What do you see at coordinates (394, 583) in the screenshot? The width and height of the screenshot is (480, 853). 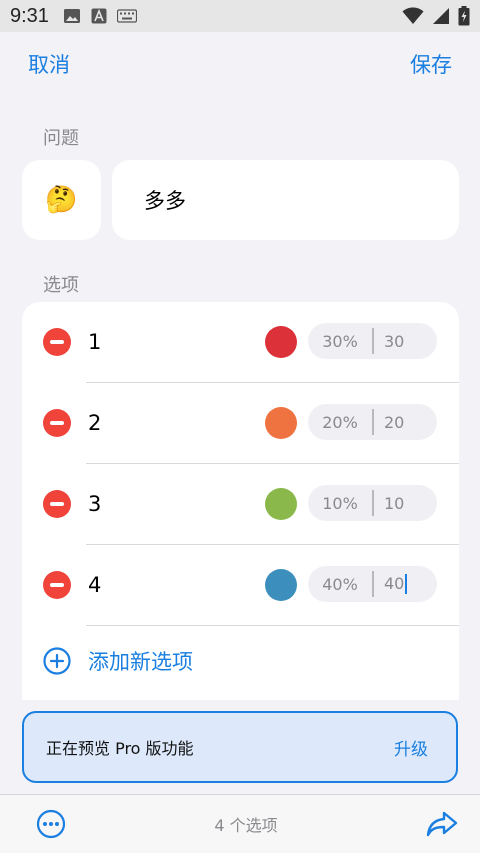 I see `option-value-text: 40` at bounding box center [394, 583].